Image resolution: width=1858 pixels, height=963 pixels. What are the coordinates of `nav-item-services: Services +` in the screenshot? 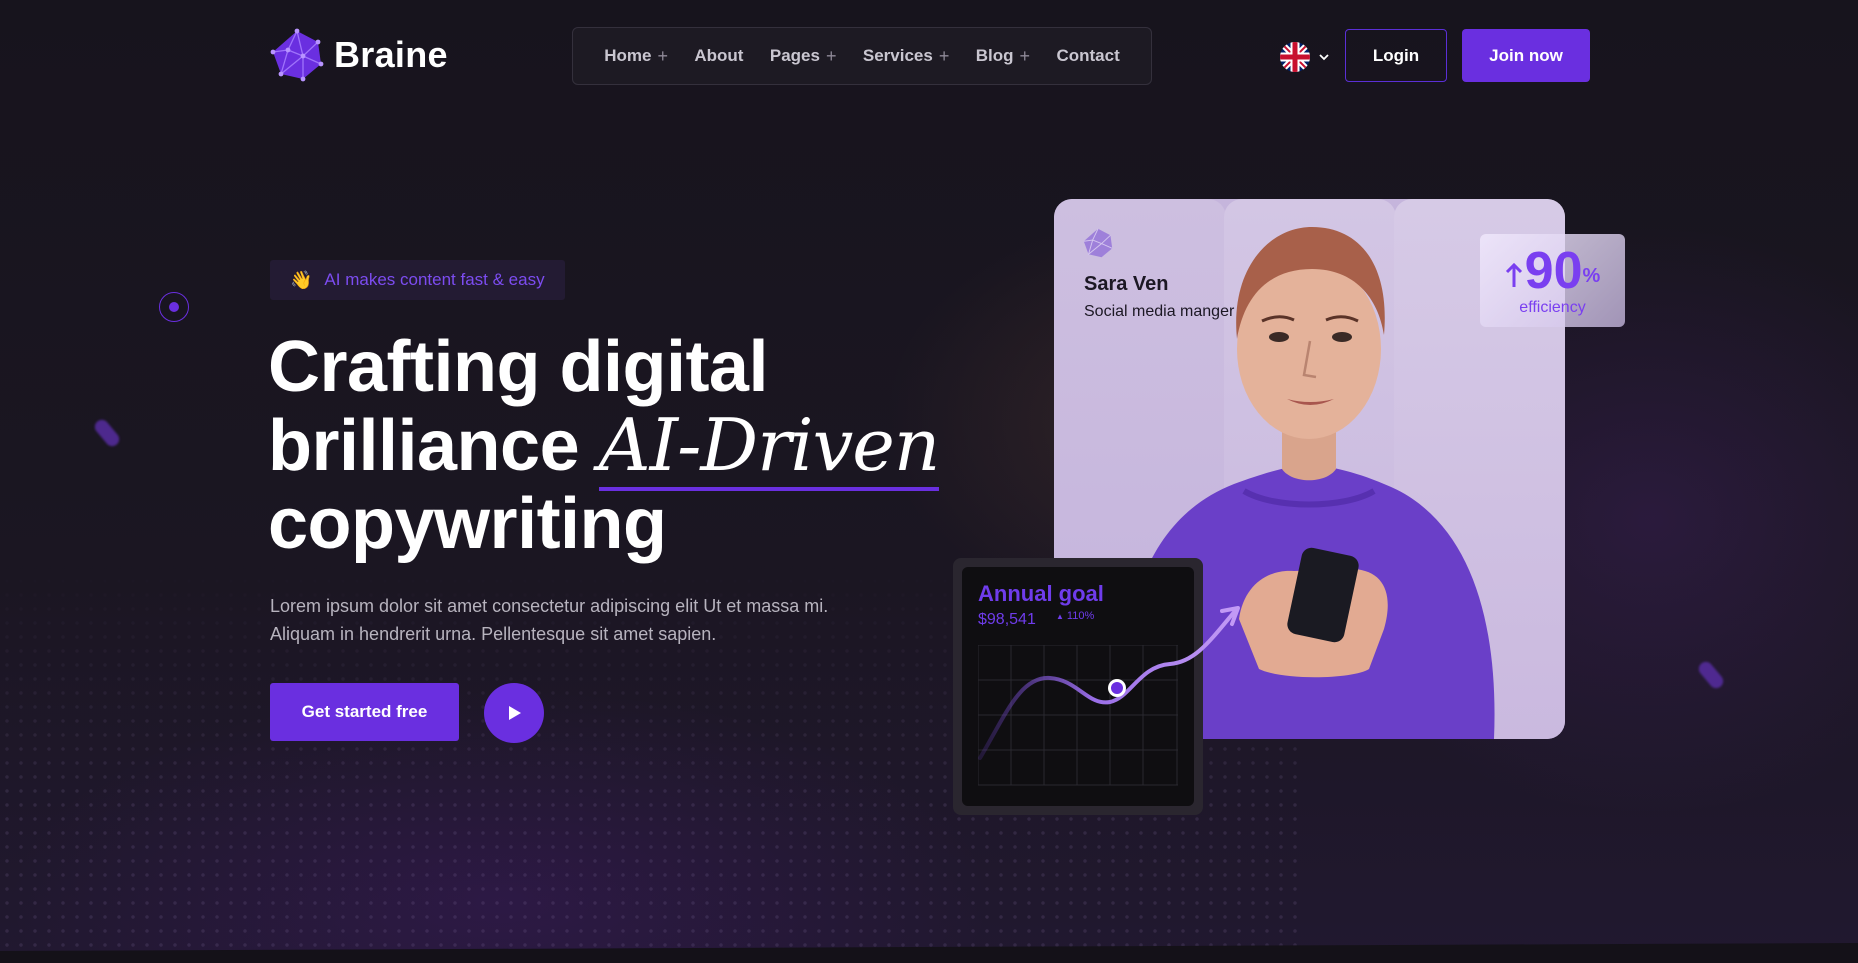 It's located at (906, 56).